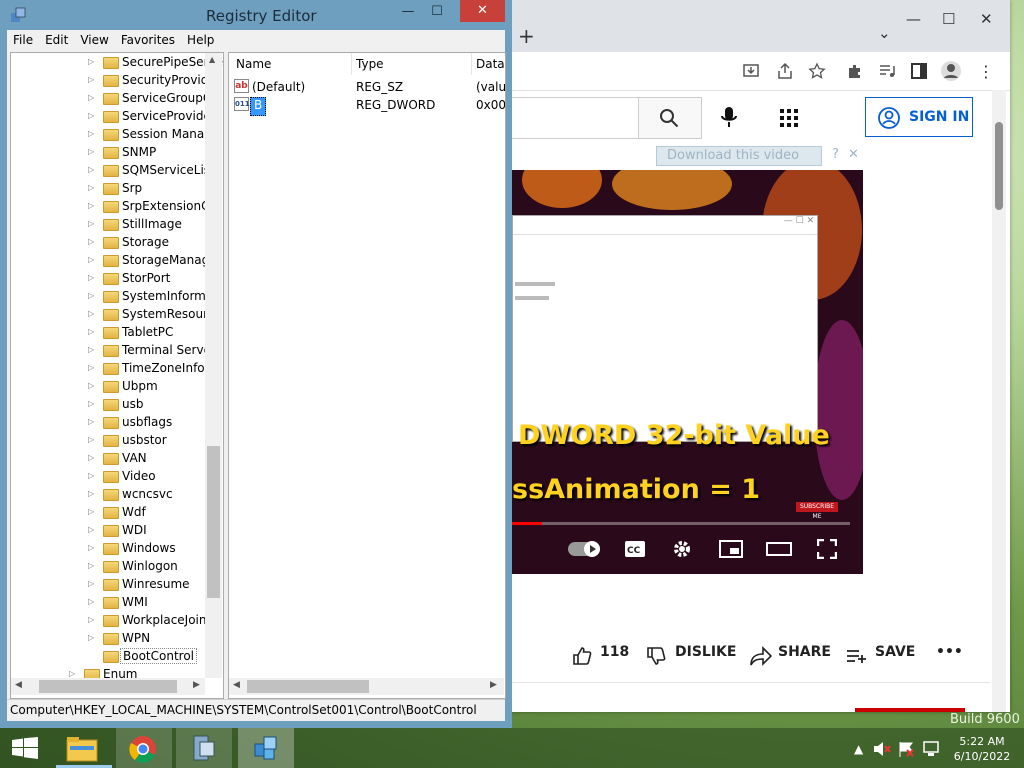 This screenshot has height=768, width=1024. I want to click on tree-node: ▷ Winresume, so click(111, 585).